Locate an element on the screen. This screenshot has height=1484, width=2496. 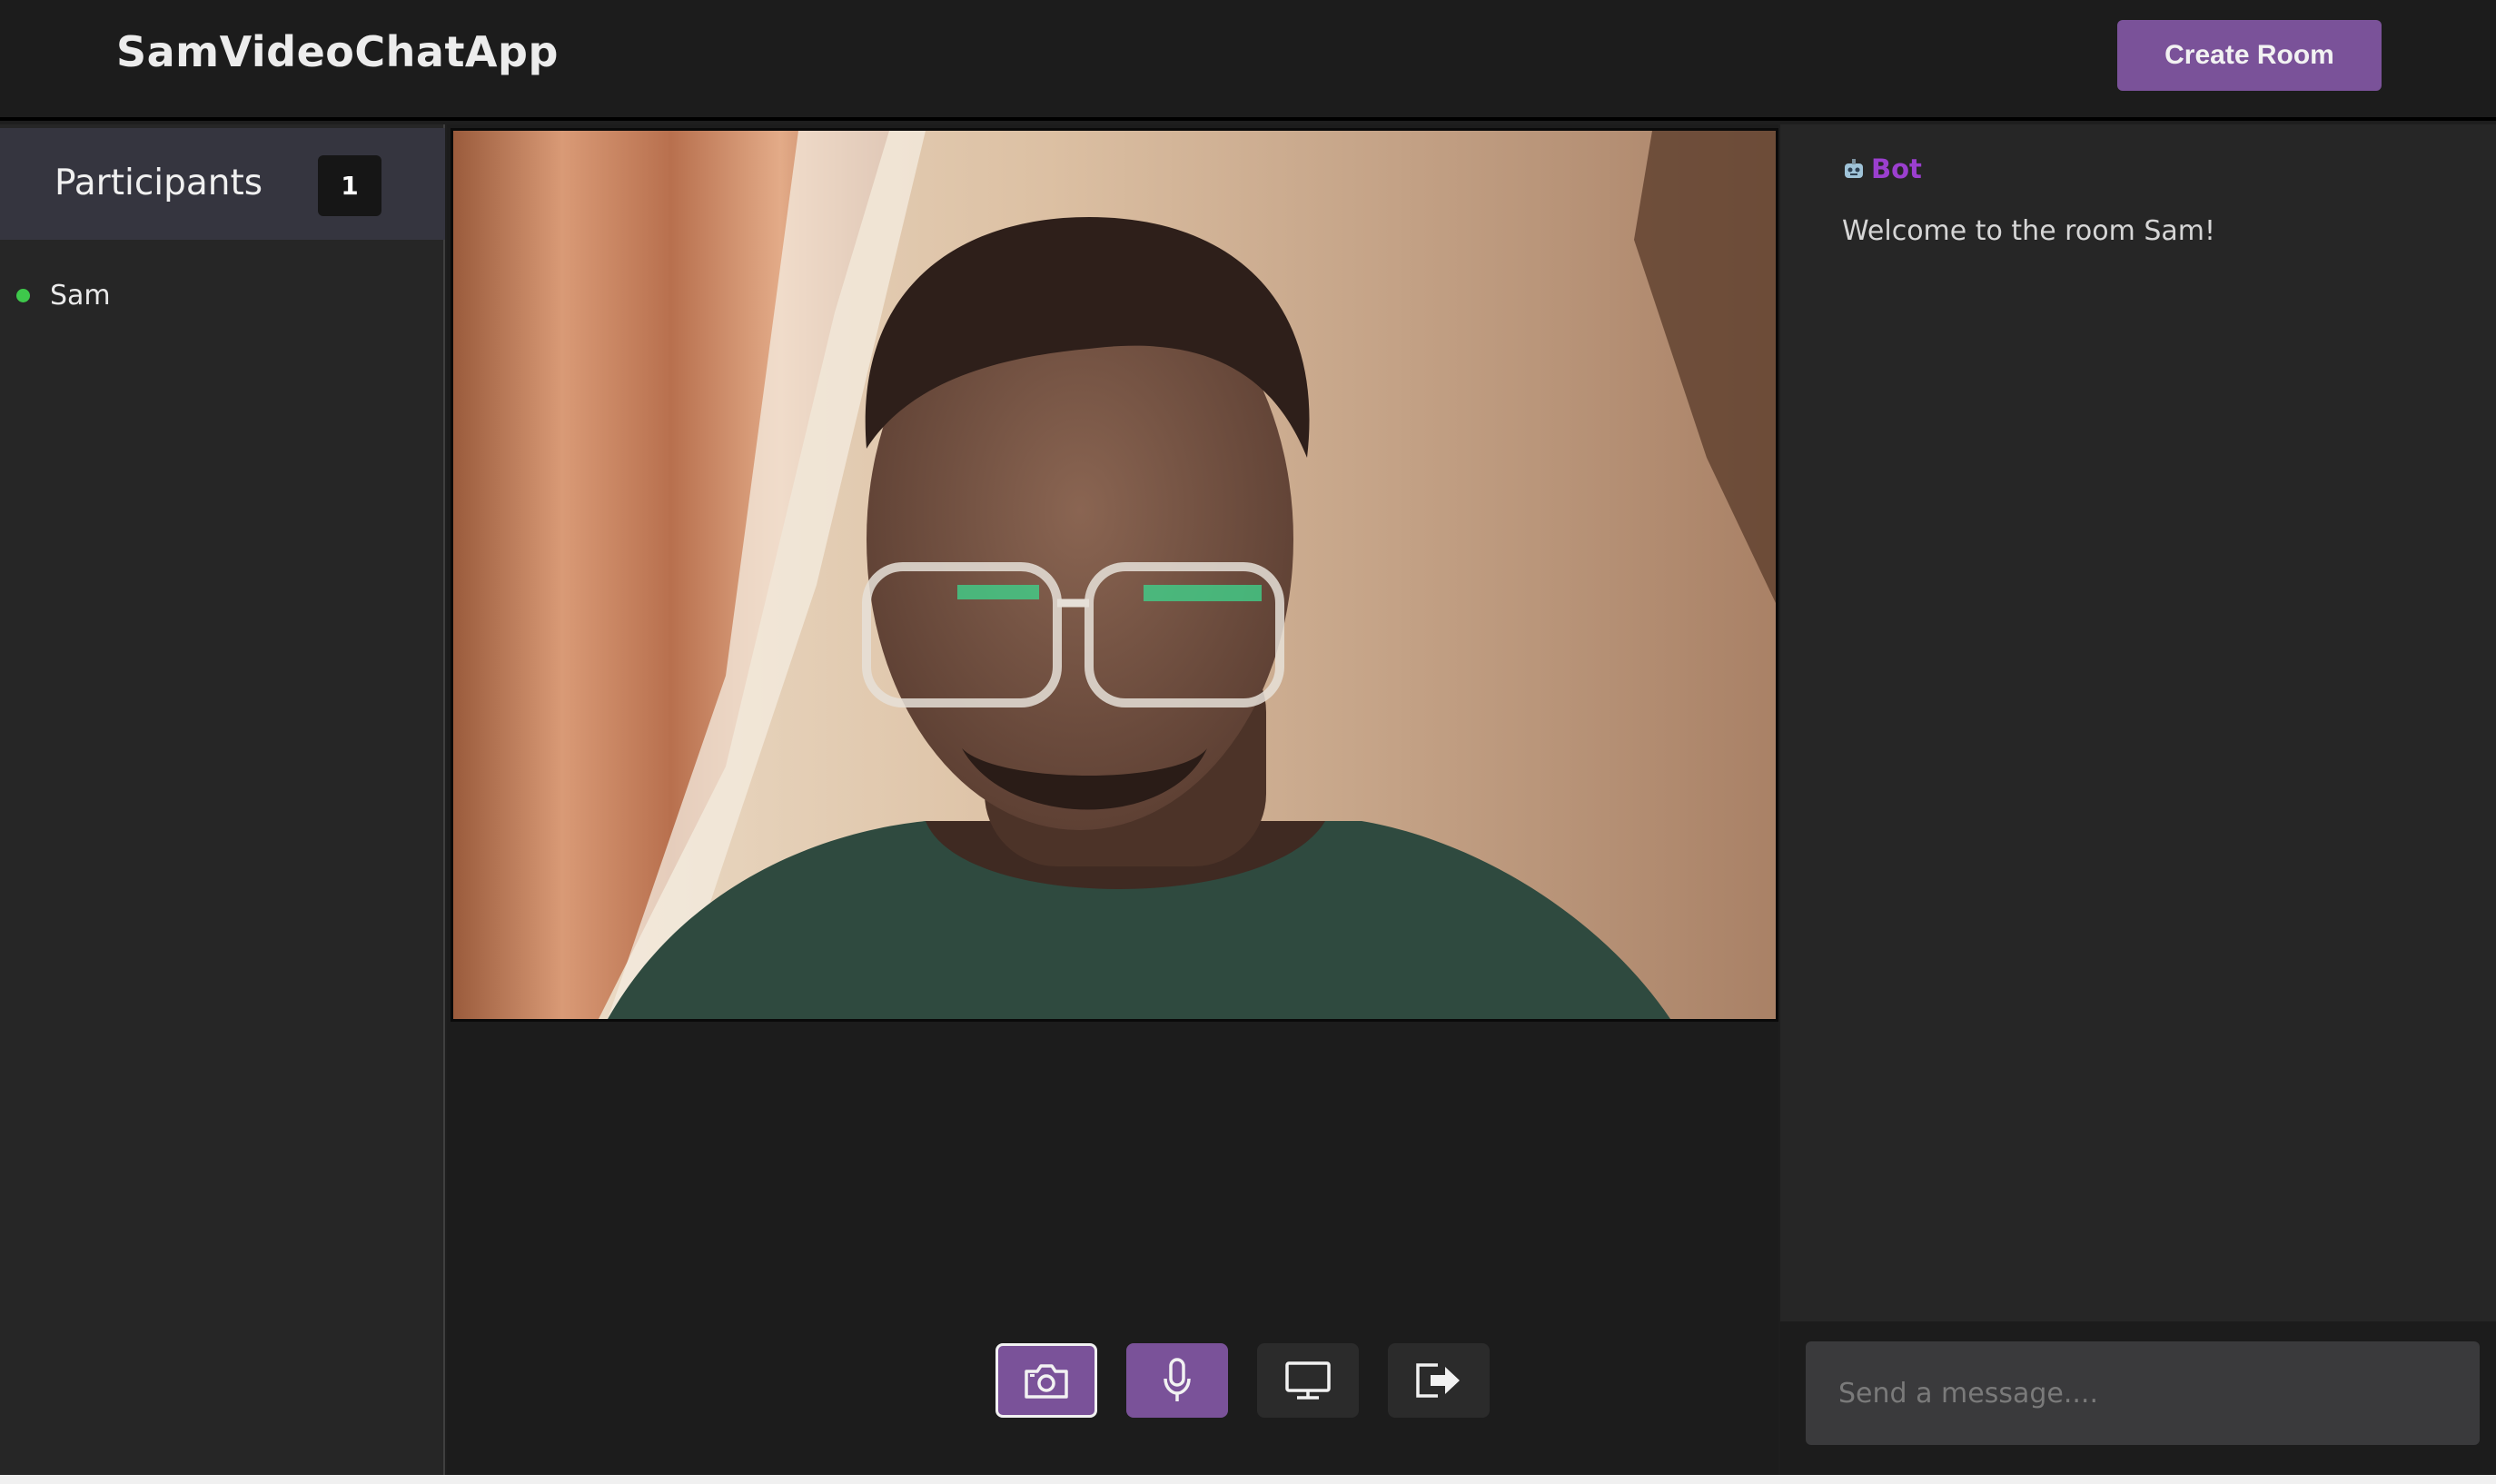
app-title: SamVideoChatApp is located at coordinates (338, 51).